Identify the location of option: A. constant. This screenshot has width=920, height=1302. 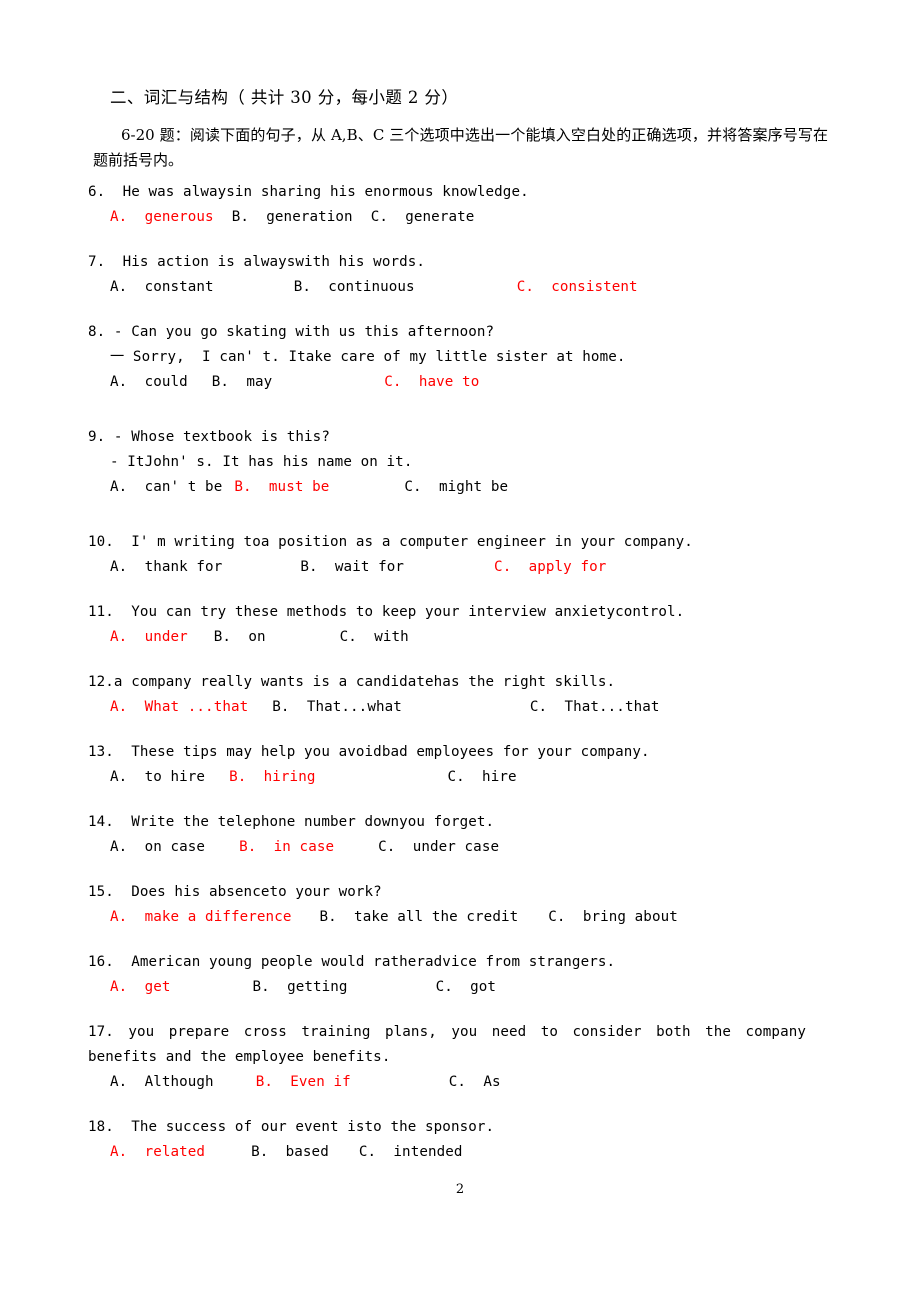
(162, 287).